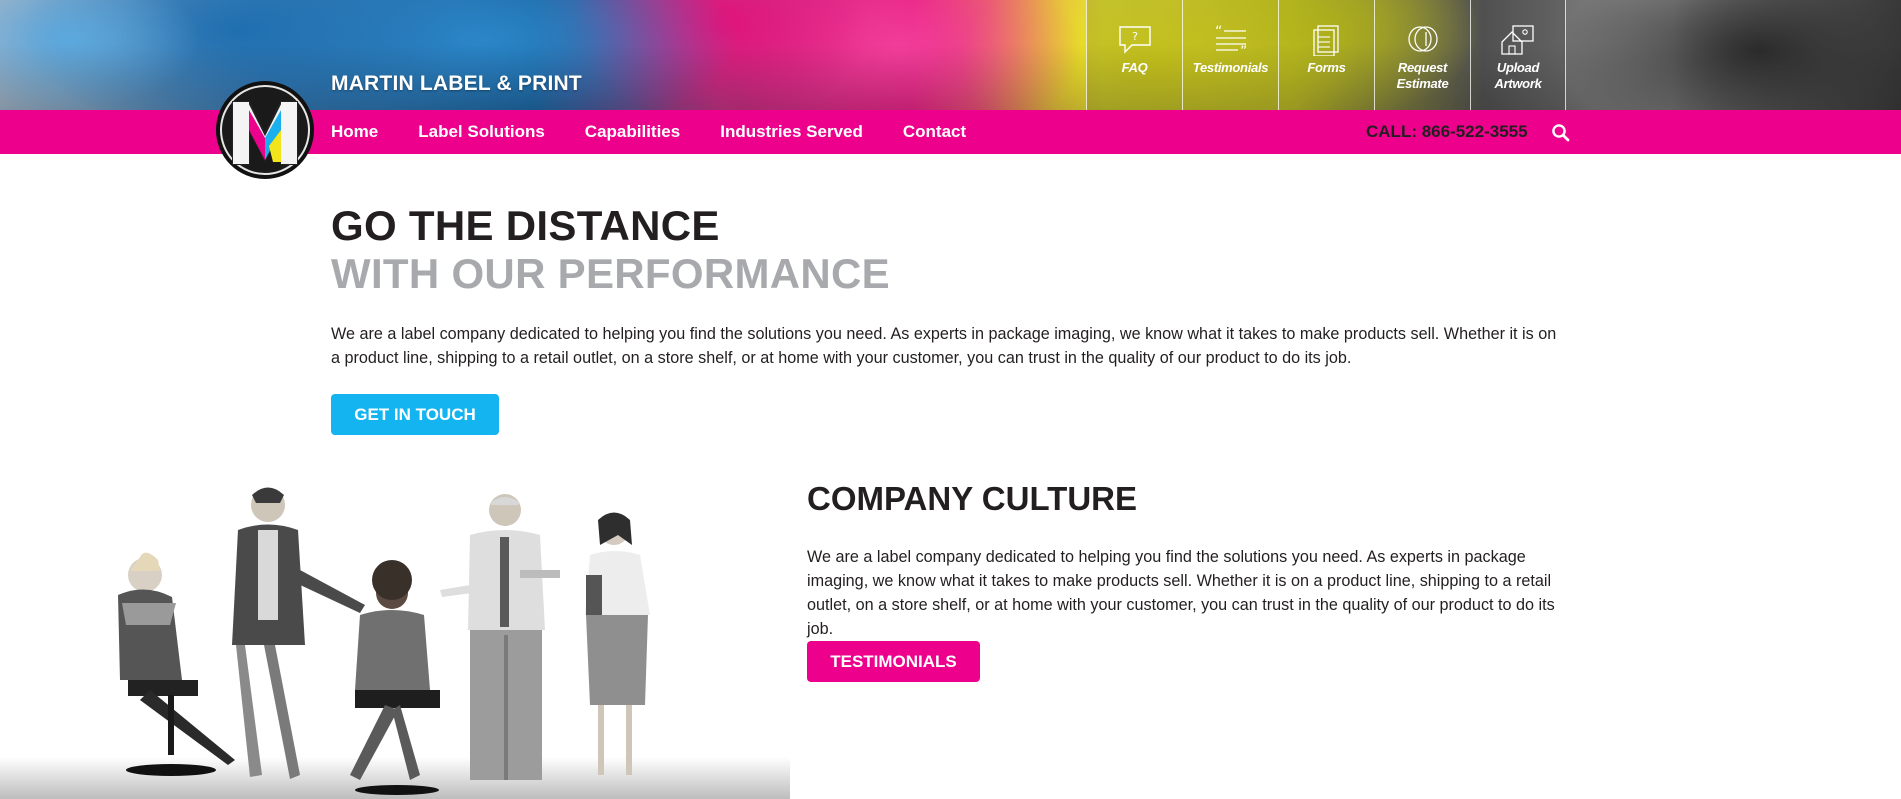 This screenshot has width=1901, height=799. Describe the element at coordinates (1422, 39) in the screenshot. I see `estimate-coin-icon` at that location.